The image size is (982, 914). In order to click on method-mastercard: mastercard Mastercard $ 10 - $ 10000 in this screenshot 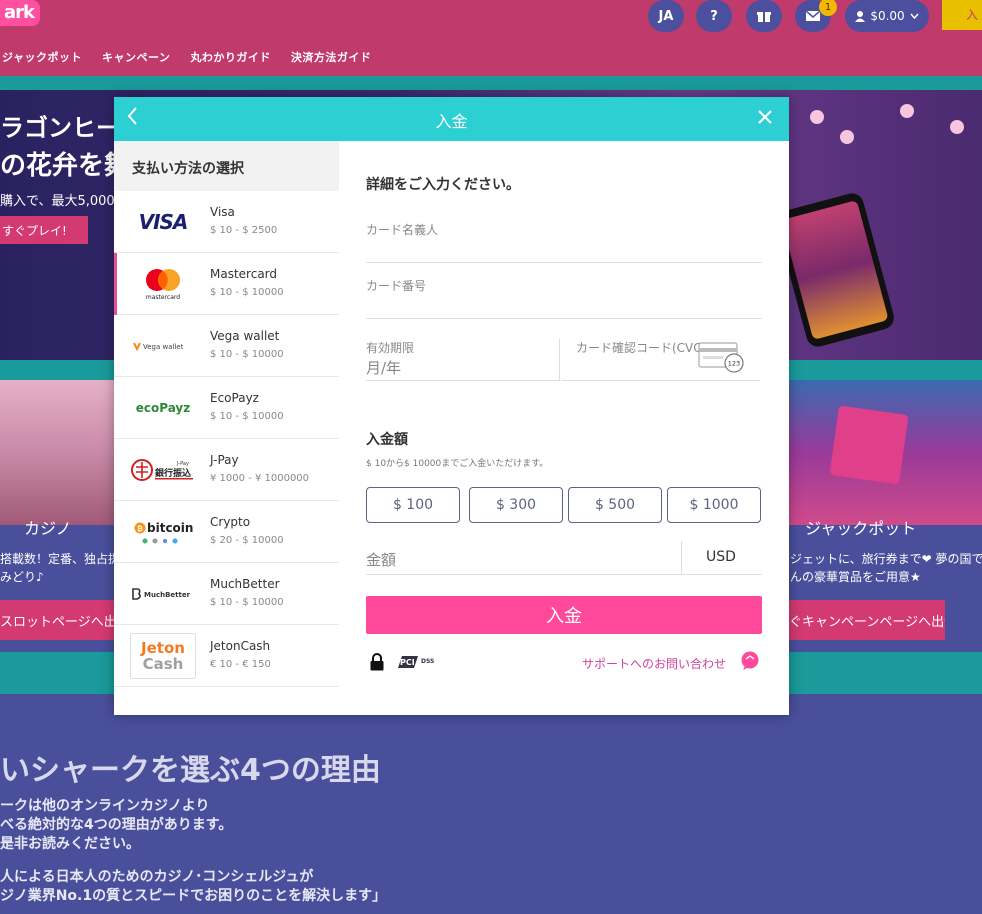, I will do `click(226, 284)`.